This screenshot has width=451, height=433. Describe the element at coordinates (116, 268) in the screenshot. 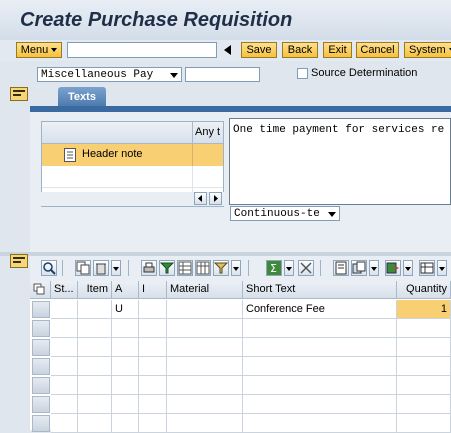

I see `delete-row-dropdown` at that location.